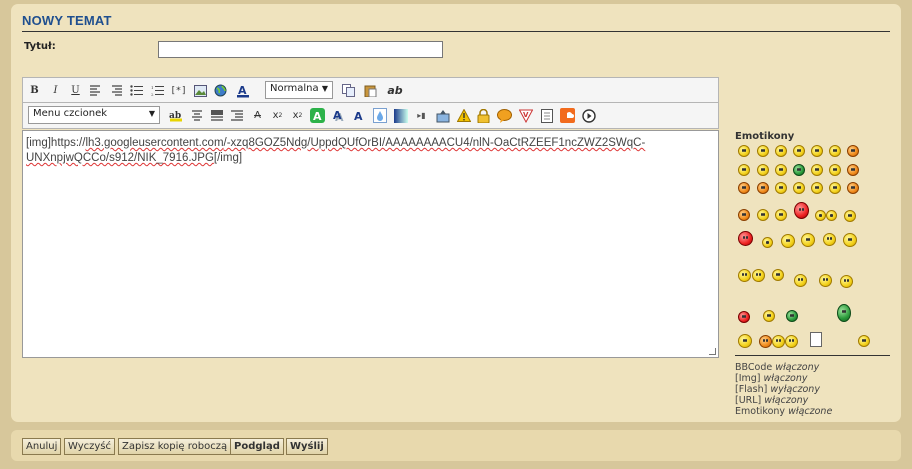  What do you see at coordinates (783, 411) in the screenshot?
I see `status-emoticons: Emotikony włączone` at bounding box center [783, 411].